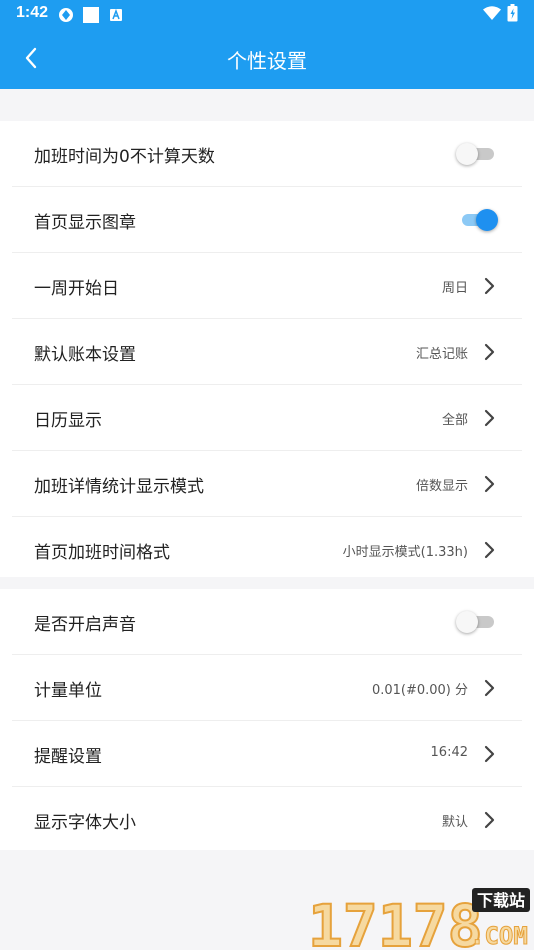 The height and width of the screenshot is (950, 534). I want to click on app-a-icon, so click(116, 15).